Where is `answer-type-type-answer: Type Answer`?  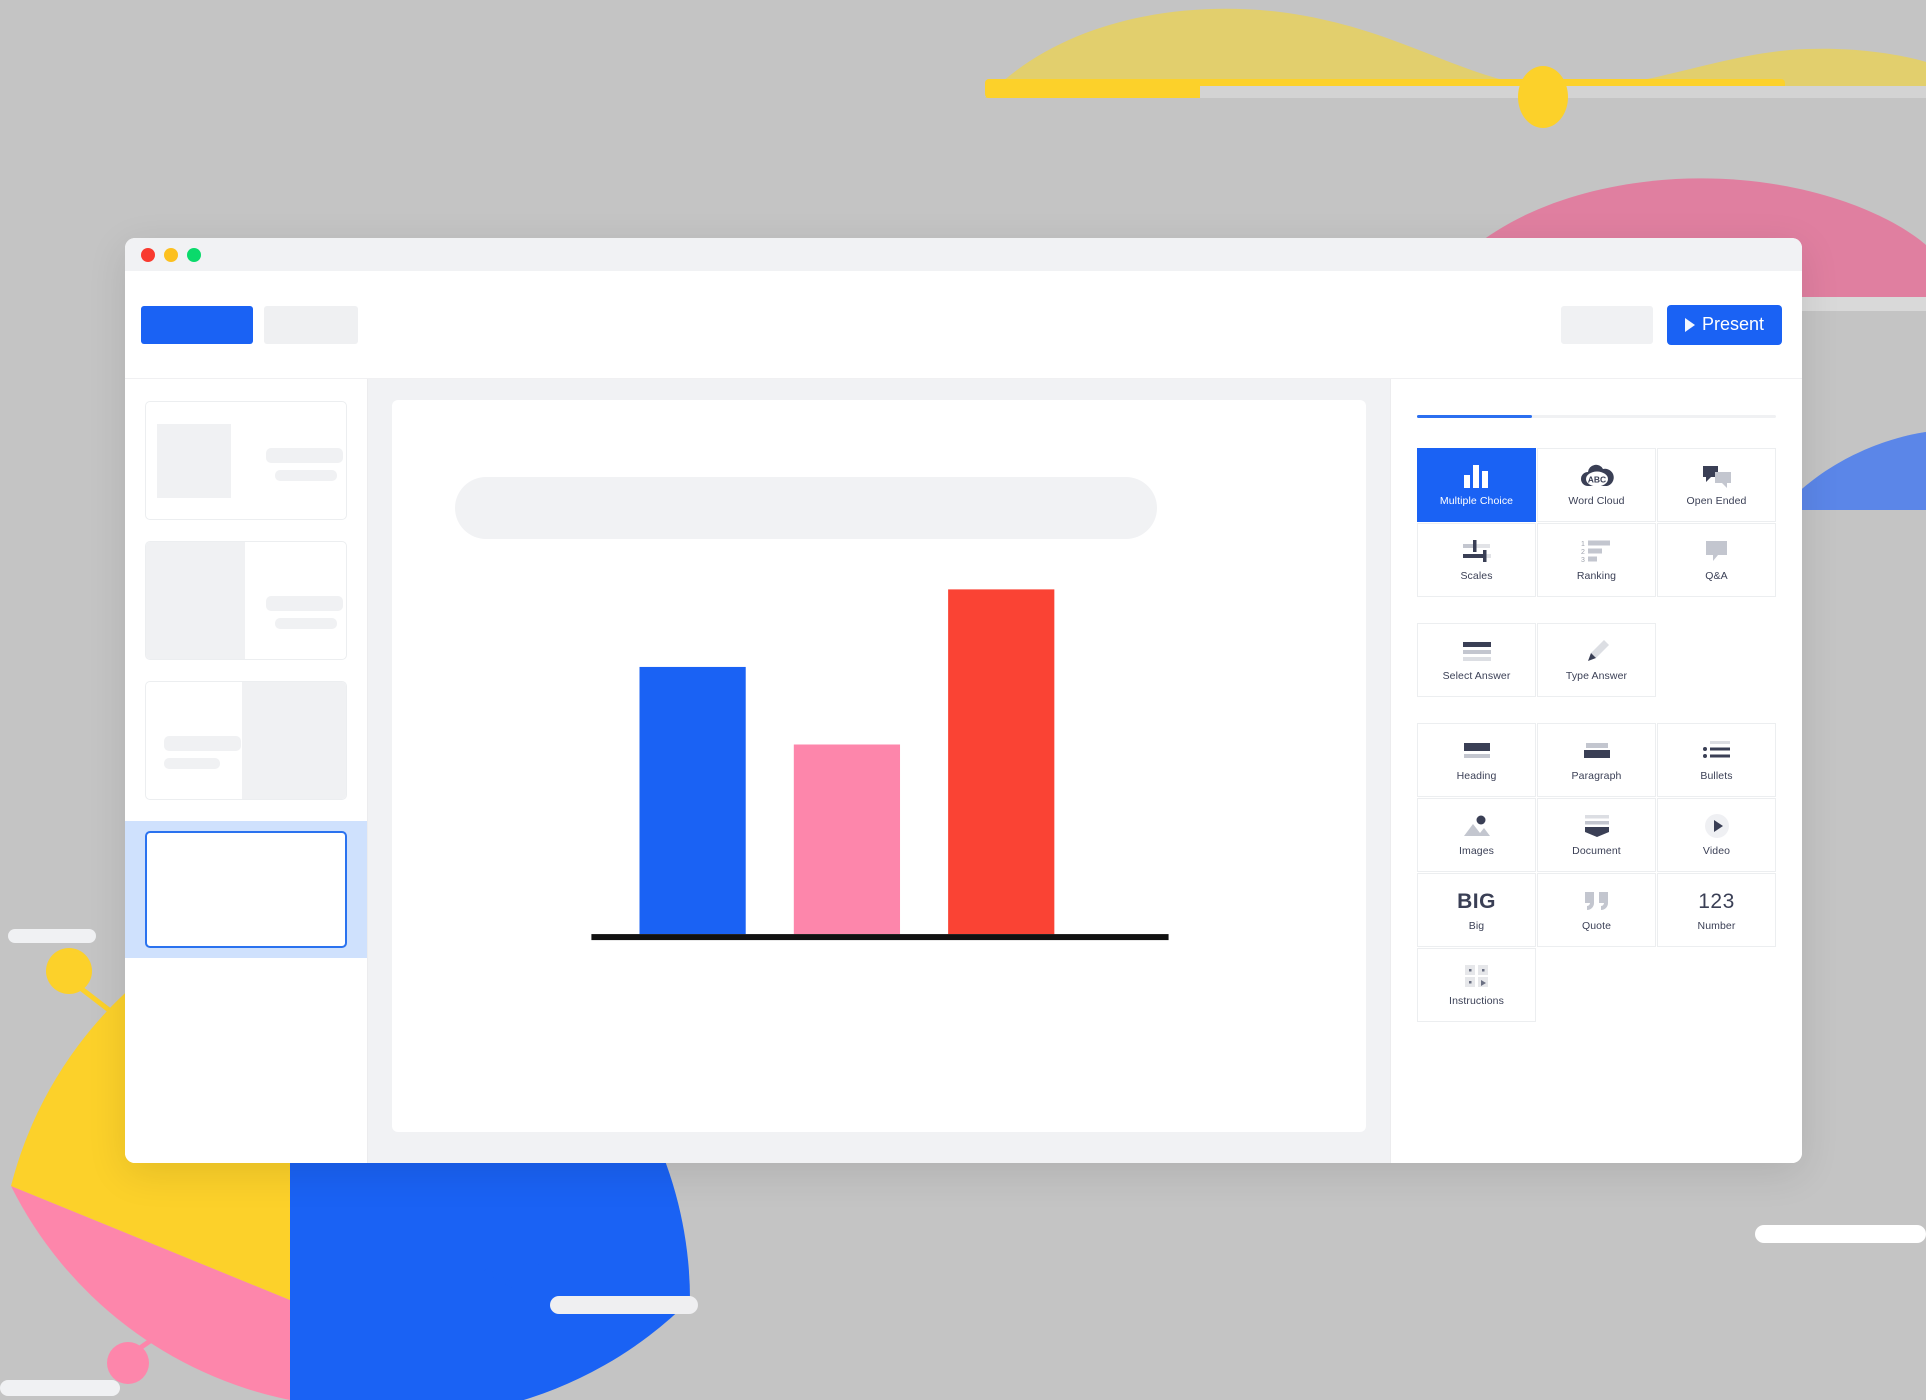 answer-type-type-answer: Type Answer is located at coordinates (1596, 660).